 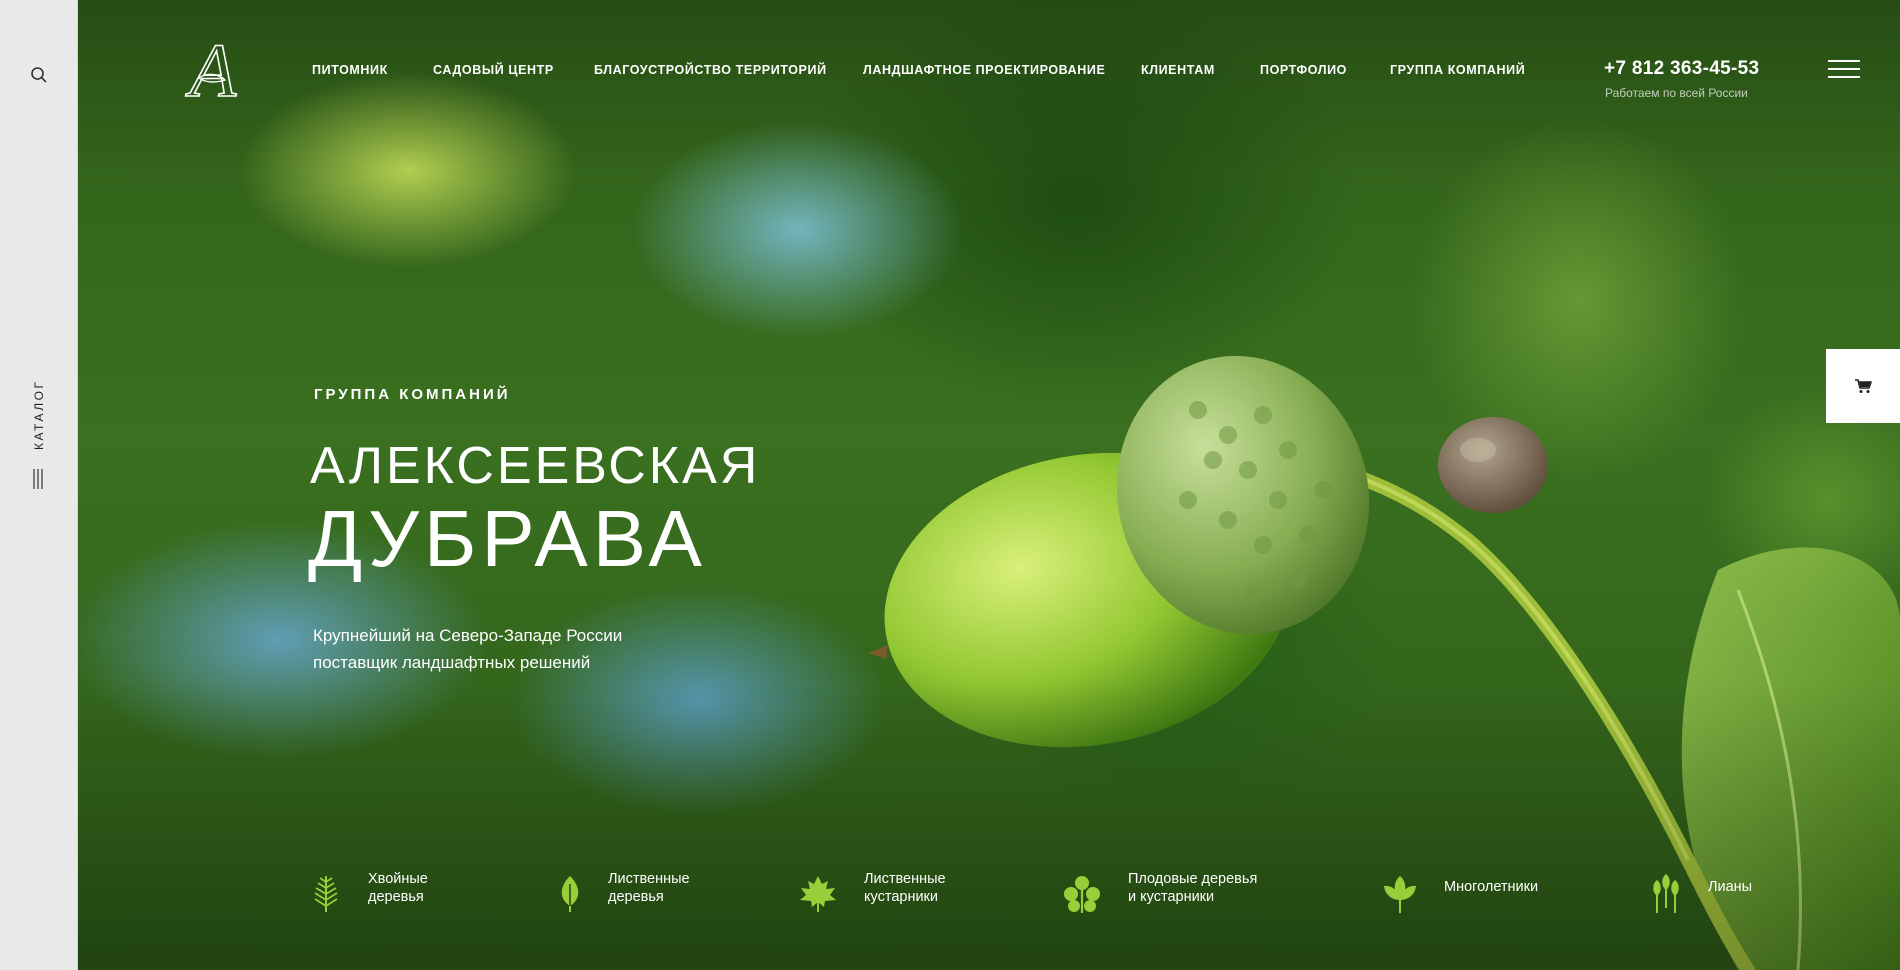 What do you see at coordinates (1457, 70) in the screenshot?
I see `nav-item-group: ГРУППА КОМПАНИЙ` at bounding box center [1457, 70].